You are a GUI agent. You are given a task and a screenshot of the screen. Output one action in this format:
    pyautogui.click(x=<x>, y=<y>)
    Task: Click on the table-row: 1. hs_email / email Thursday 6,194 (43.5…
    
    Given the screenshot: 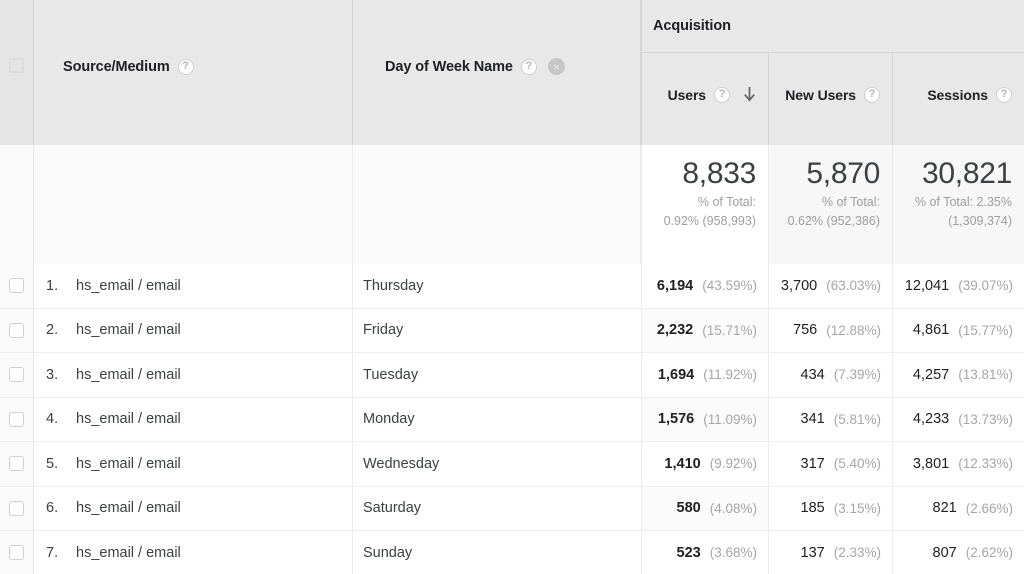 What is the action you would take?
    pyautogui.click(x=512, y=286)
    